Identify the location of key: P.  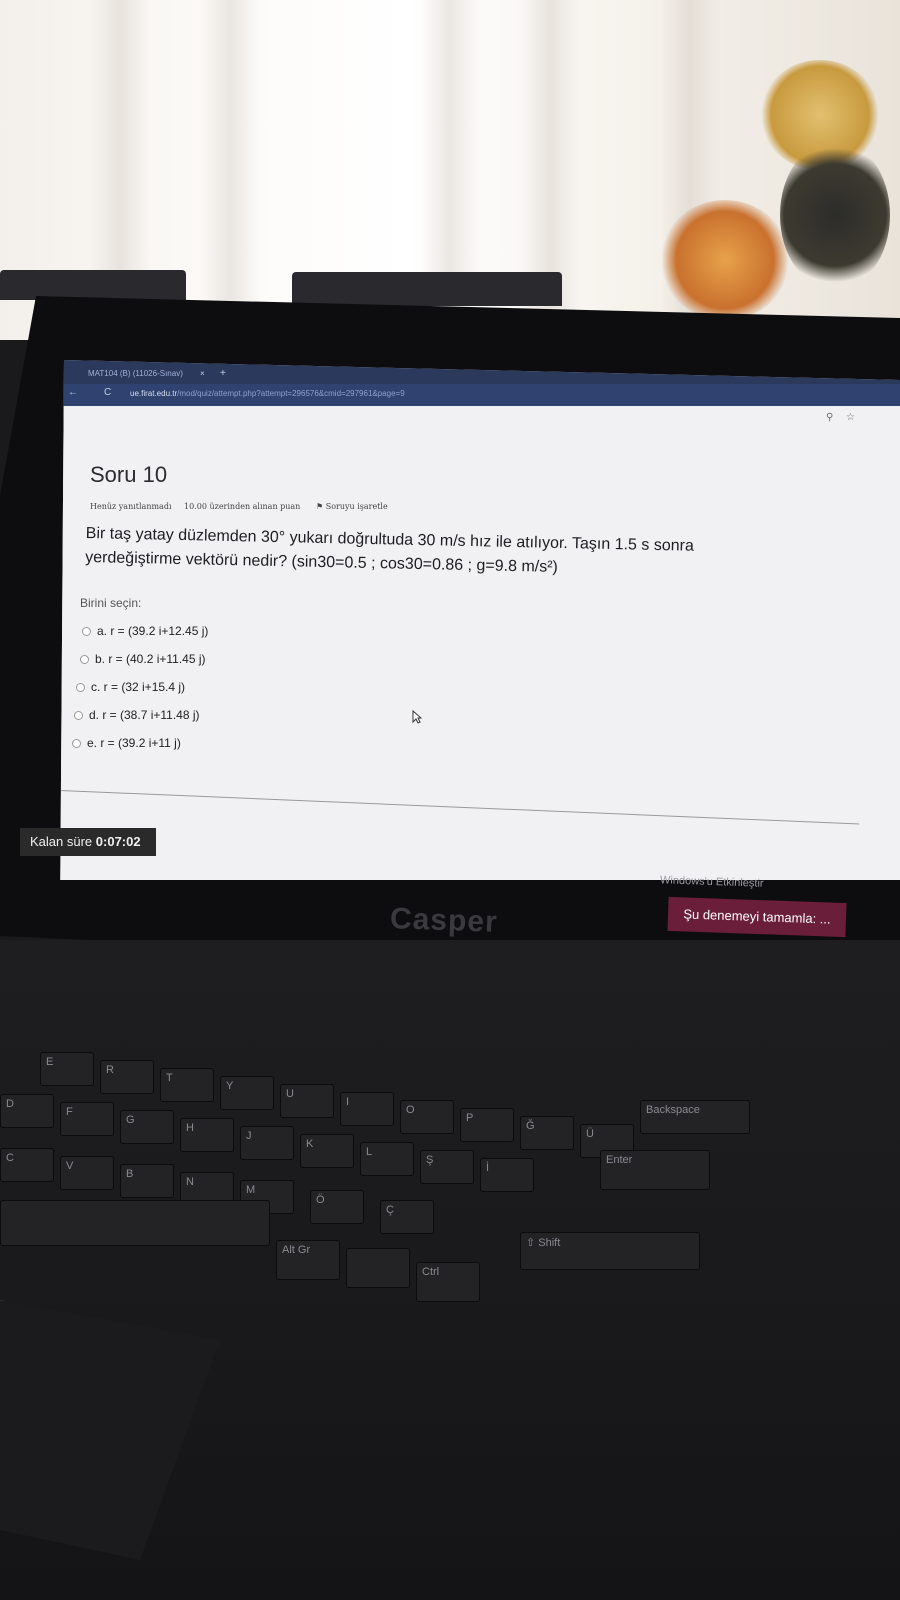
(487, 1125).